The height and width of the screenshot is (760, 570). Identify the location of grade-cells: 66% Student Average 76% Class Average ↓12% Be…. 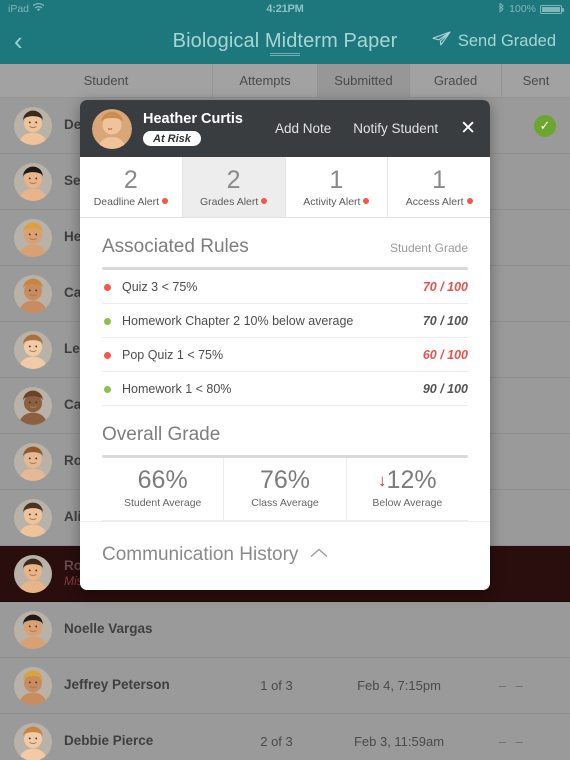
(285, 489).